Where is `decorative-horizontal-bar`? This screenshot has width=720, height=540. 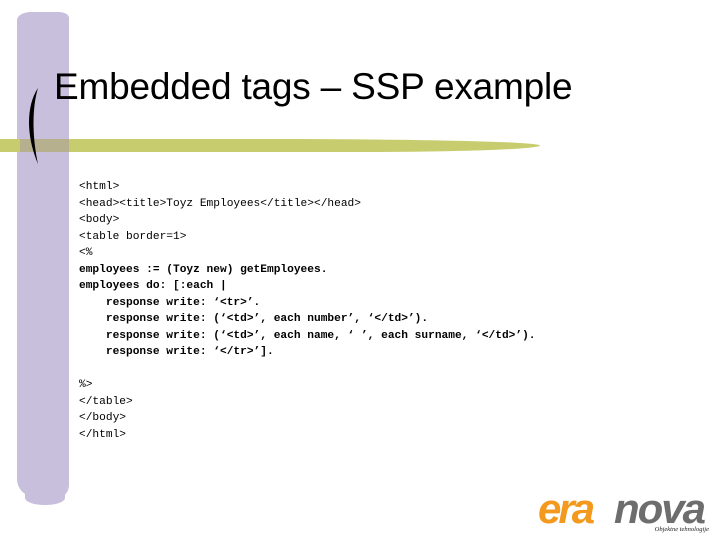
decorative-horizontal-bar is located at coordinates (270, 145).